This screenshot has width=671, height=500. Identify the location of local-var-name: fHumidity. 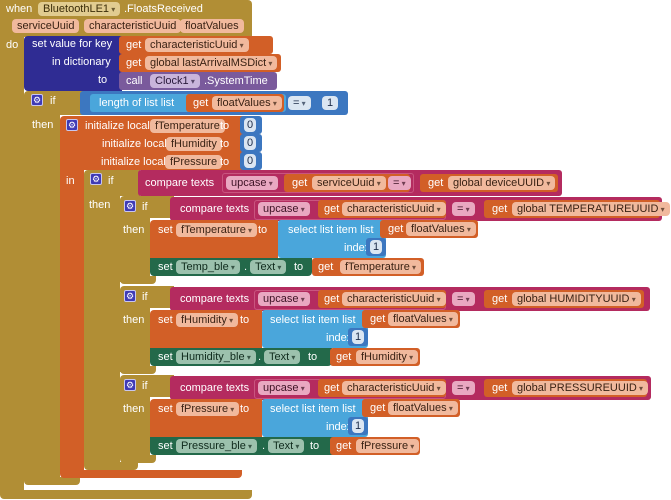
(194, 144).